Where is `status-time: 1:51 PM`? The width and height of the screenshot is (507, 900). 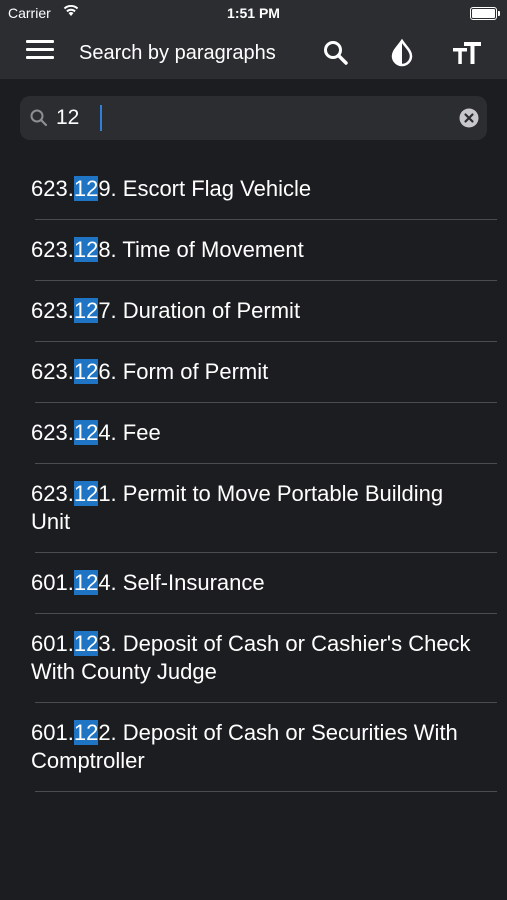
status-time: 1:51 PM is located at coordinates (253, 13).